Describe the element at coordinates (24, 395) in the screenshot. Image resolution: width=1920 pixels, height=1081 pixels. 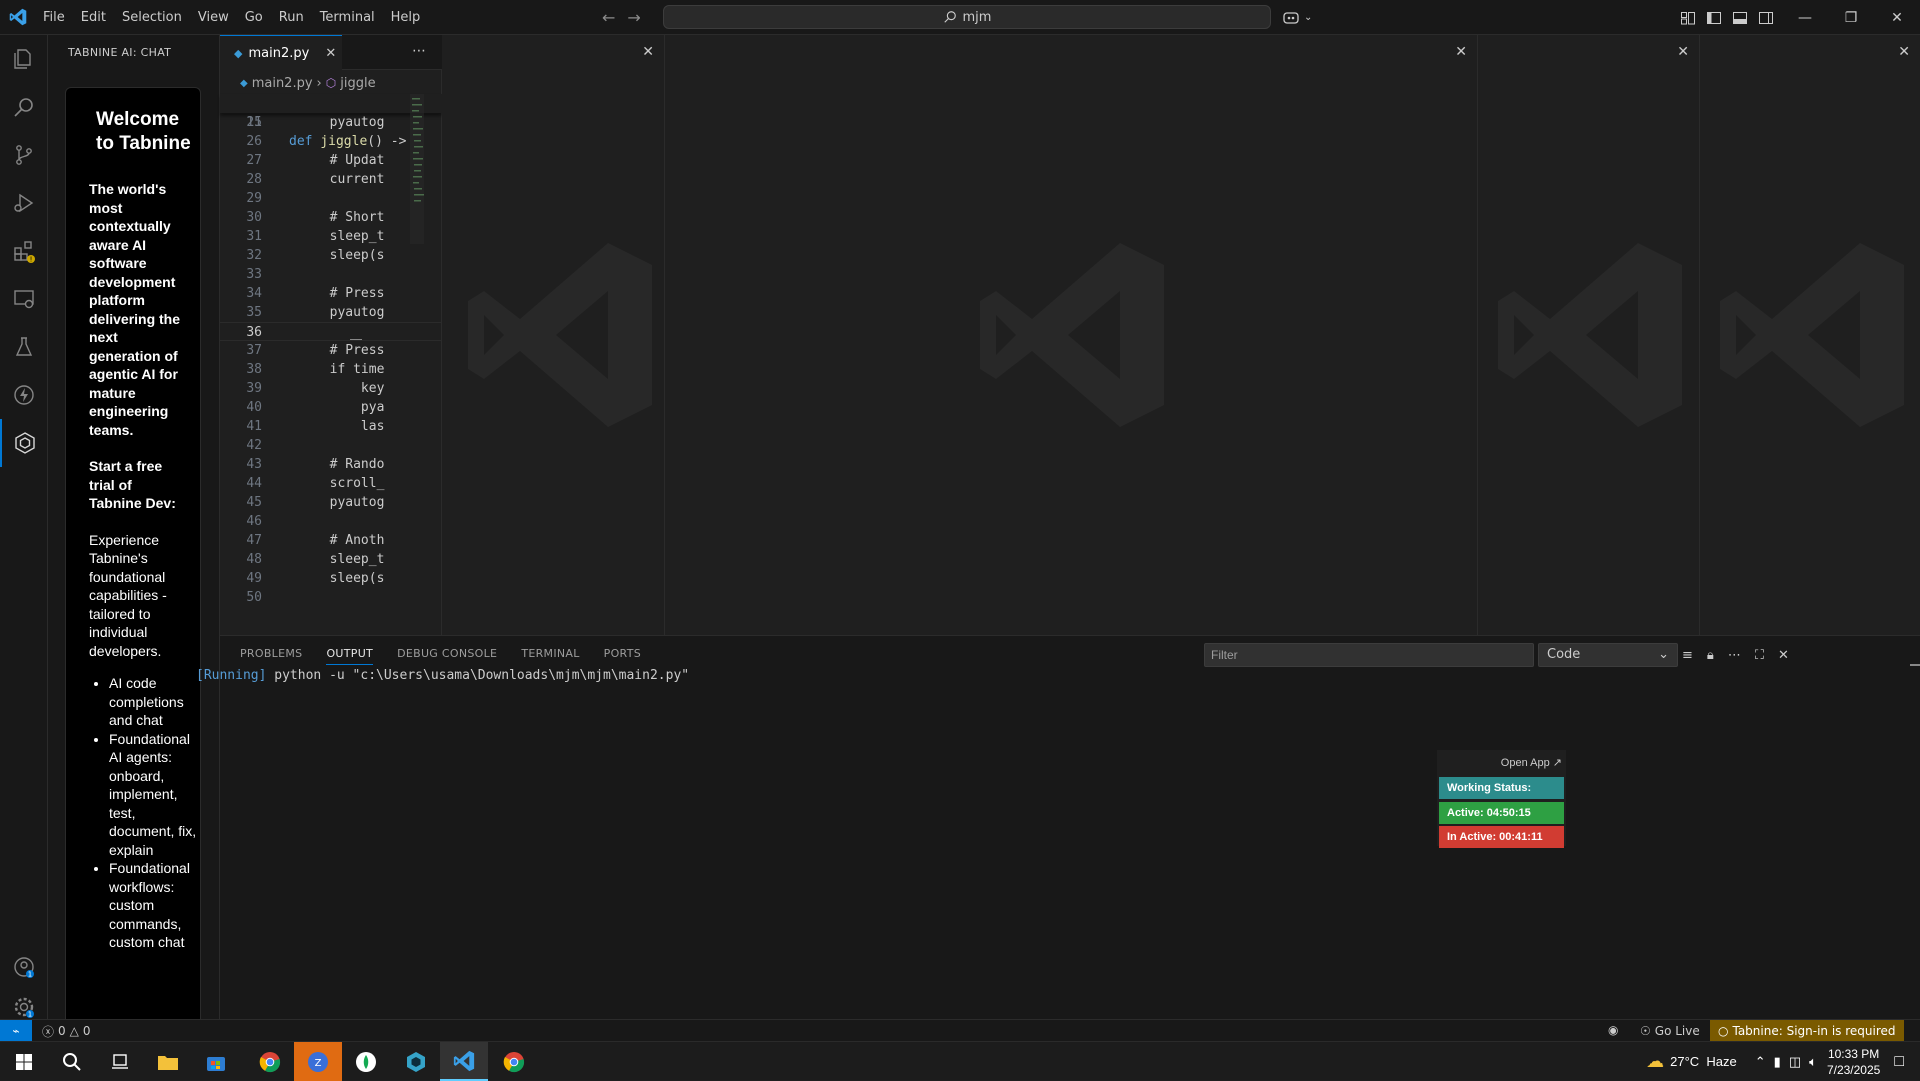
I see `lightning-extension-icon` at that location.